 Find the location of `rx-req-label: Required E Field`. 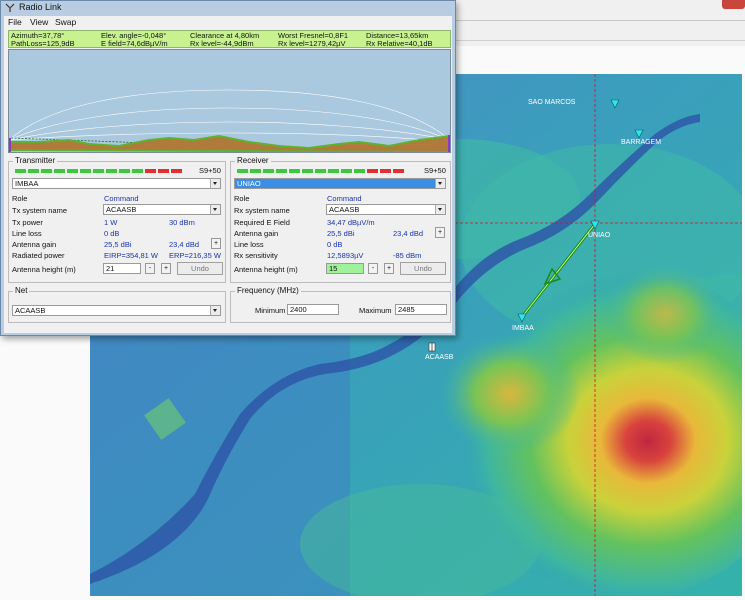

rx-req-label: Required E Field is located at coordinates (262, 222).